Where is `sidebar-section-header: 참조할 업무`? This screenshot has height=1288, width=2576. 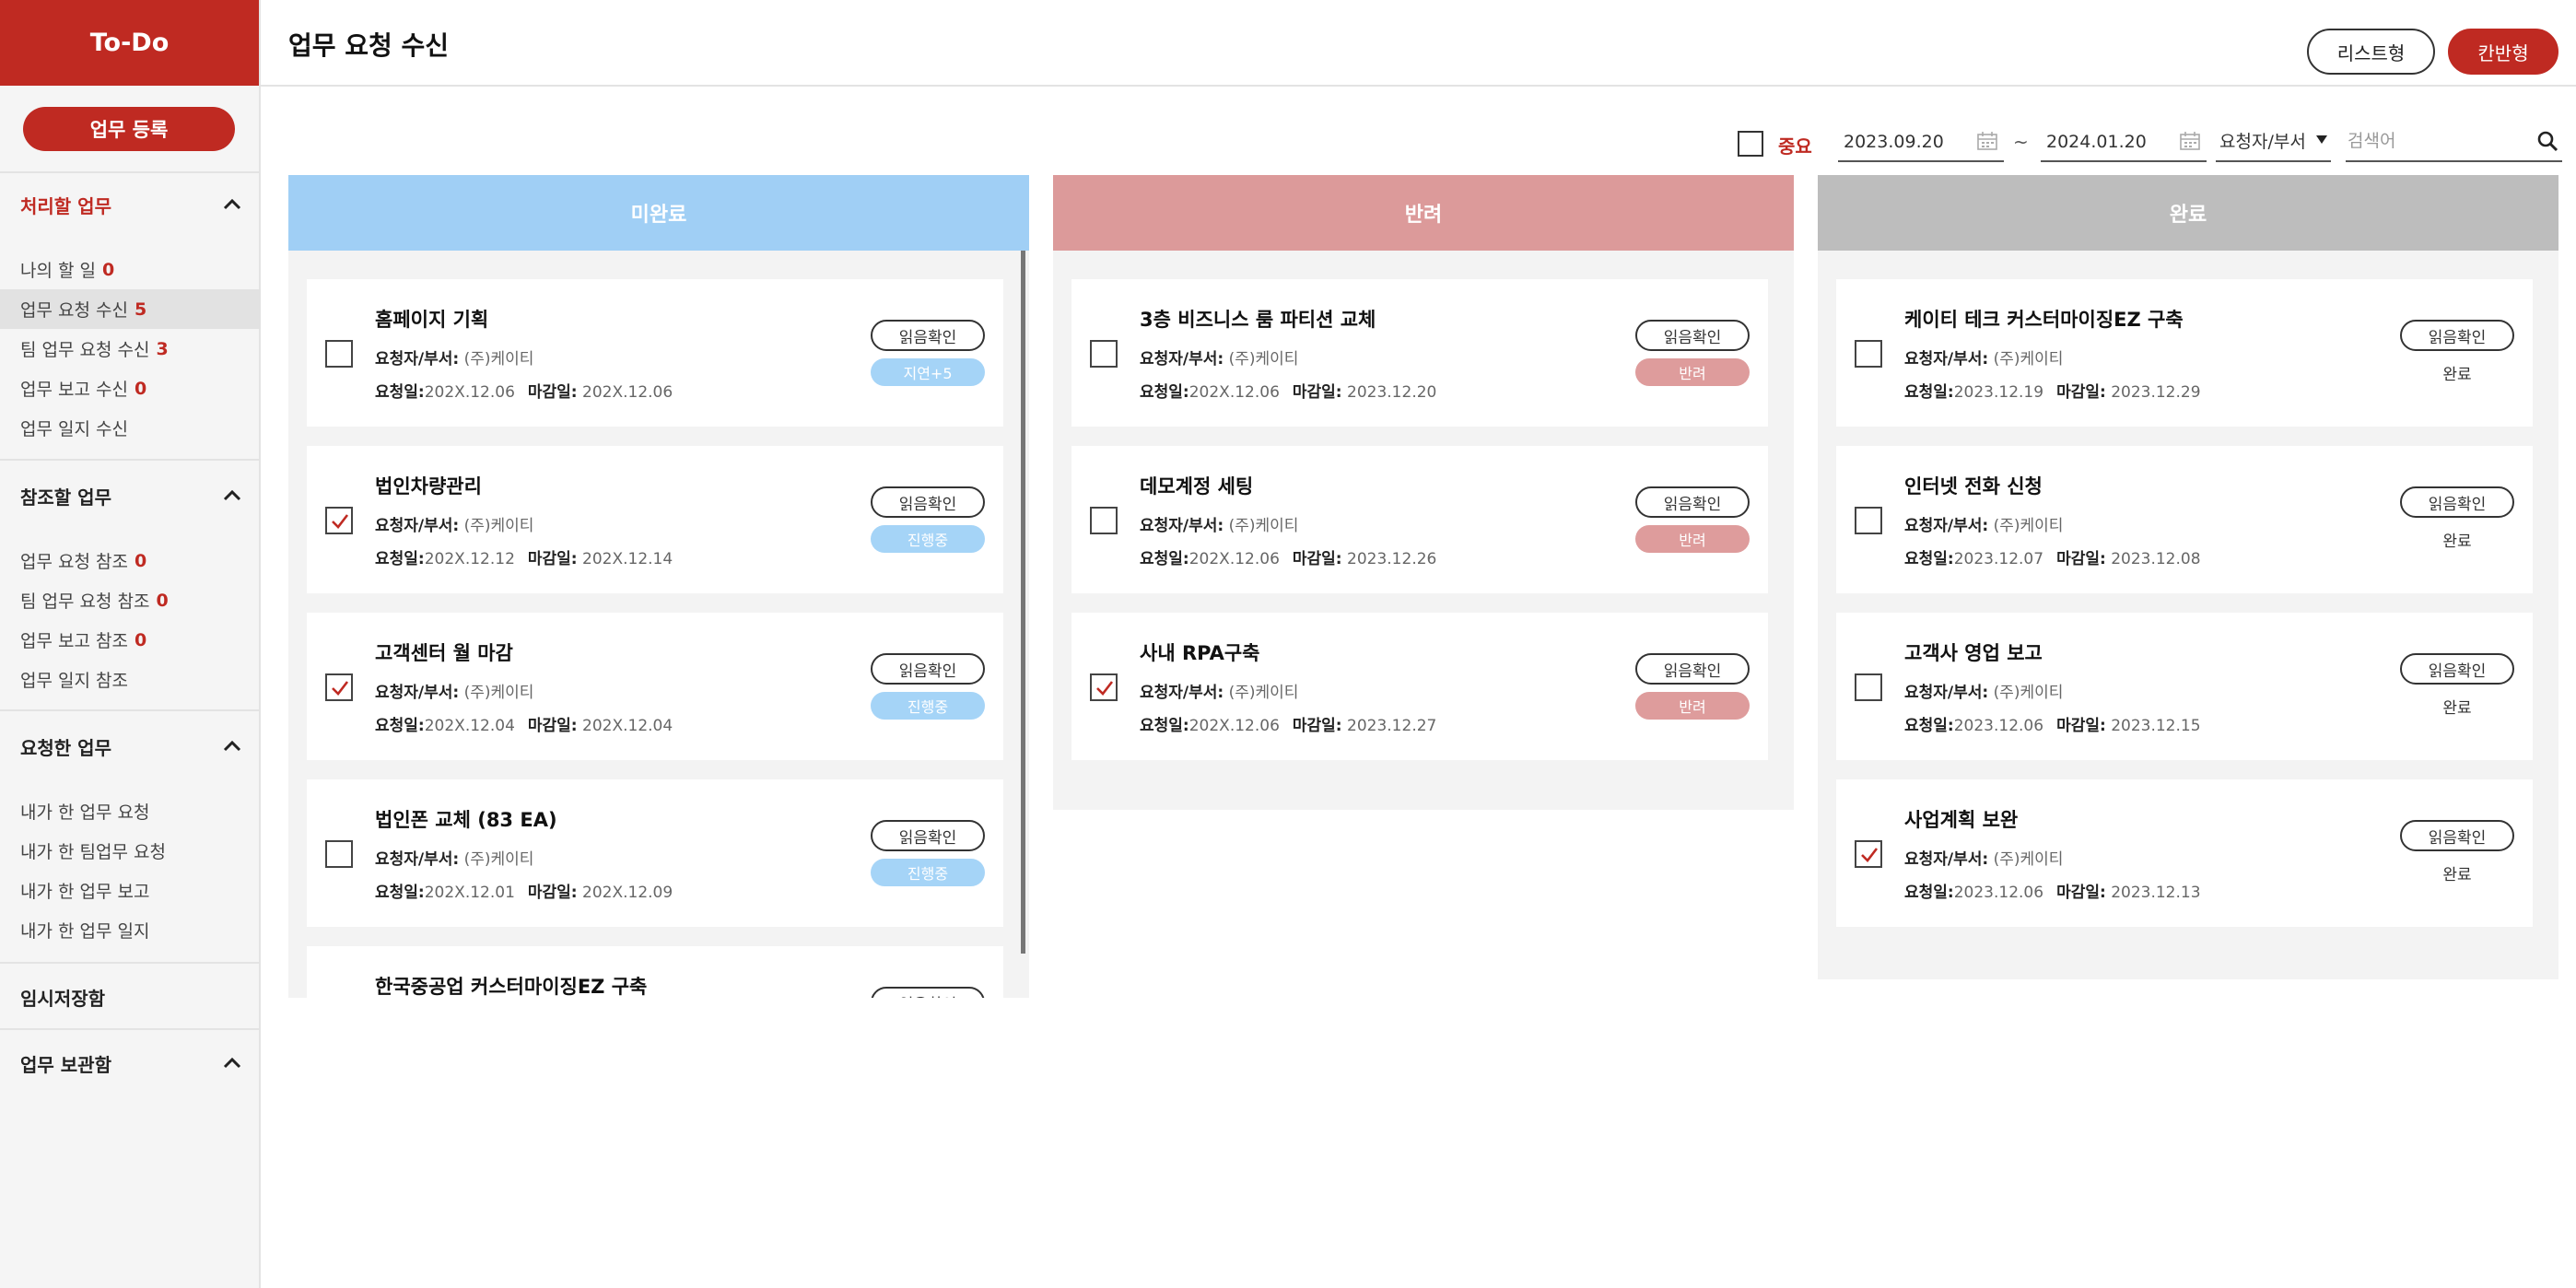 sidebar-section-header: 참조할 업무 is located at coordinates (130, 495).